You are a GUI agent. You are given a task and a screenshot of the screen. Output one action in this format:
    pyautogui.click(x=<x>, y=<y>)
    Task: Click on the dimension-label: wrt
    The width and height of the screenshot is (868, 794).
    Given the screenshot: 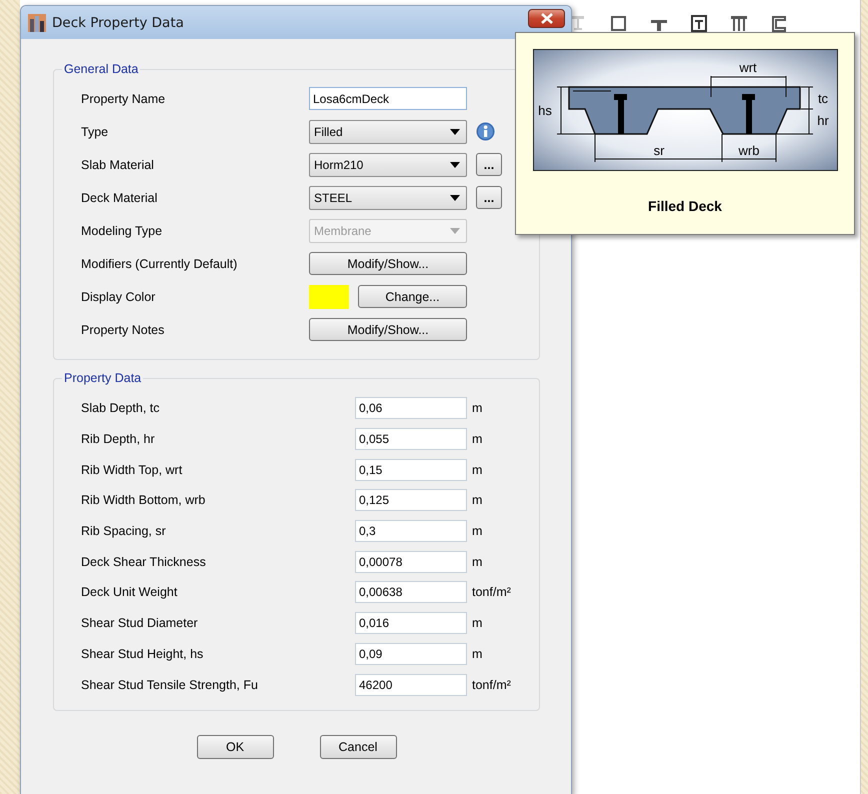 What is the action you would take?
    pyautogui.click(x=747, y=67)
    